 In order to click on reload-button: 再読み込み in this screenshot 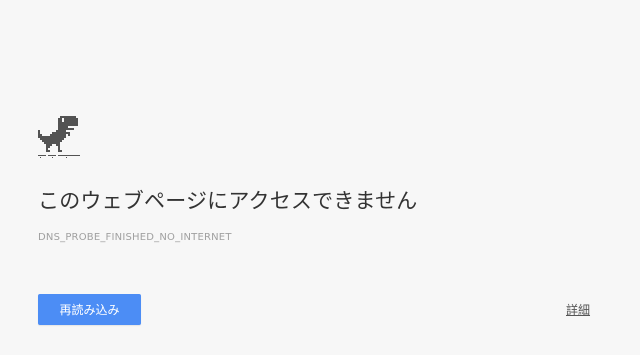, I will do `click(89, 309)`.